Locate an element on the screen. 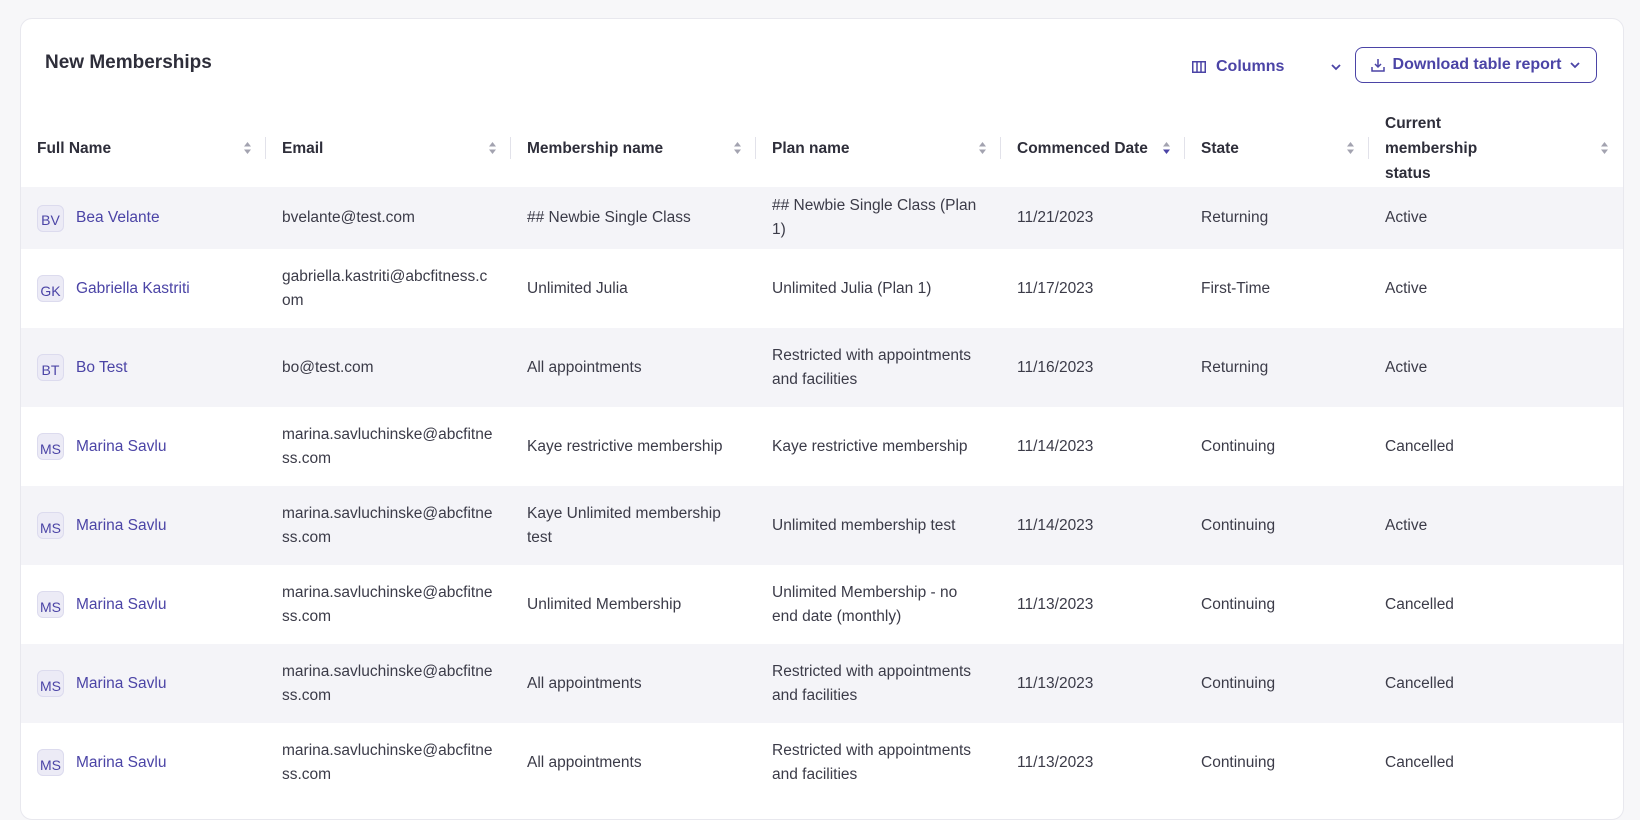 This screenshot has width=1640, height=820. member-name-cell: GK Gabriella Kastriti is located at coordinates (143, 288).